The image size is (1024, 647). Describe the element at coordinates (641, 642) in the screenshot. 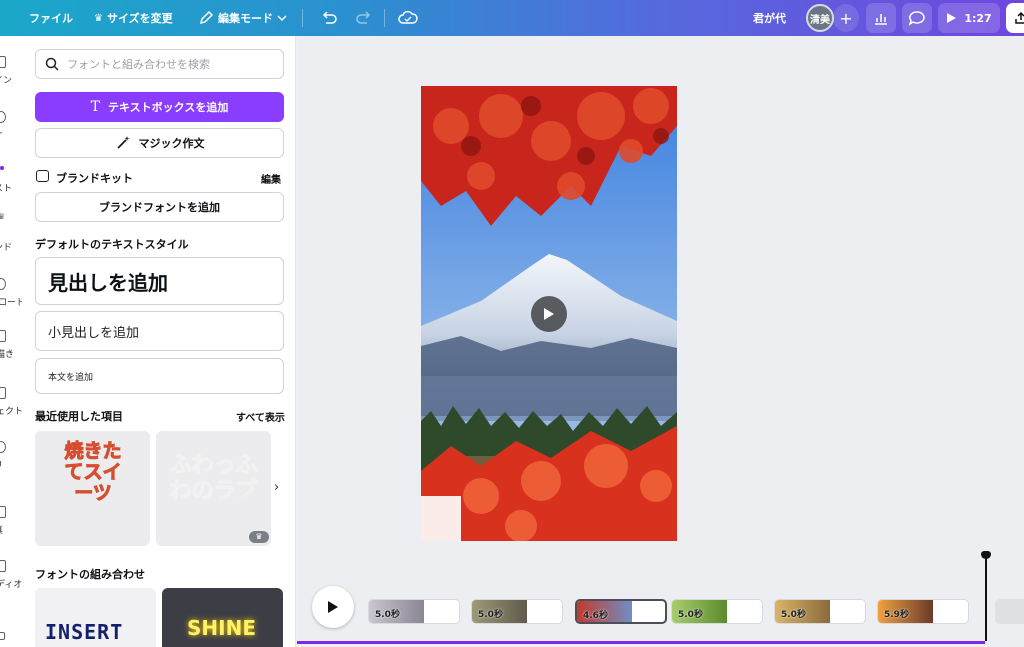

I see `timeline-progress-bar` at that location.